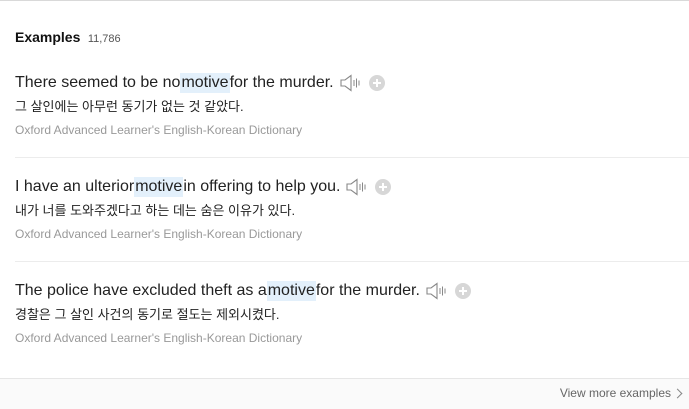 The width and height of the screenshot is (689, 409). I want to click on sentence-text-after: in offering to help you., so click(262, 186).